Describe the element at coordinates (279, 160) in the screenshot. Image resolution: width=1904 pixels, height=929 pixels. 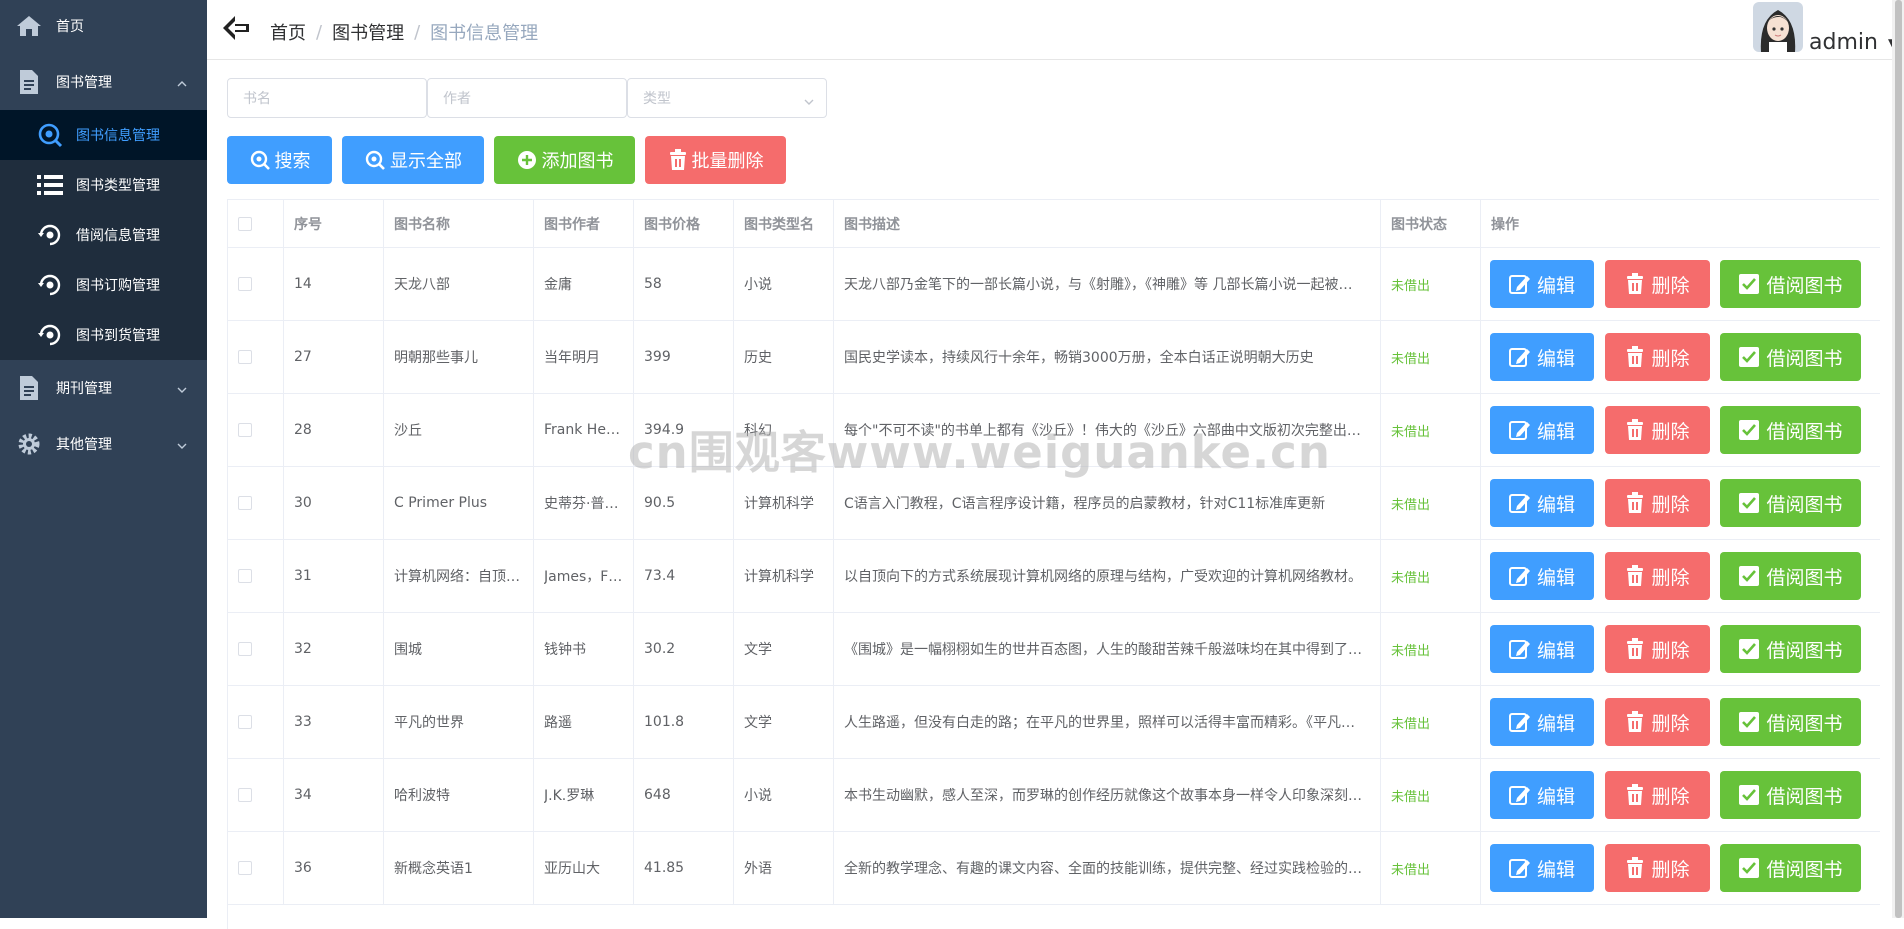
I see `search-button: 搜索` at that location.